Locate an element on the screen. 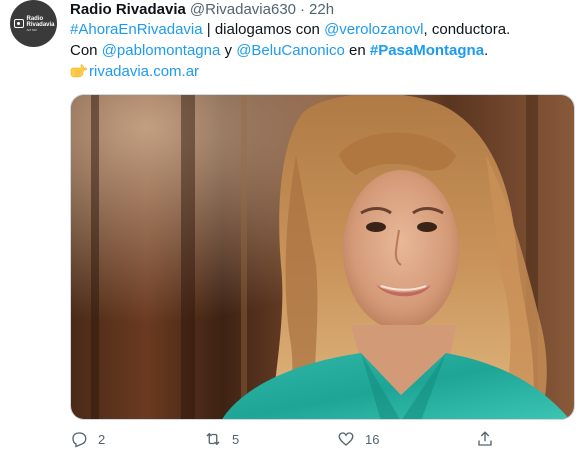 Image resolution: width=577 pixels, height=450 pixels. reply-button: 2 is located at coordinates (87, 439).